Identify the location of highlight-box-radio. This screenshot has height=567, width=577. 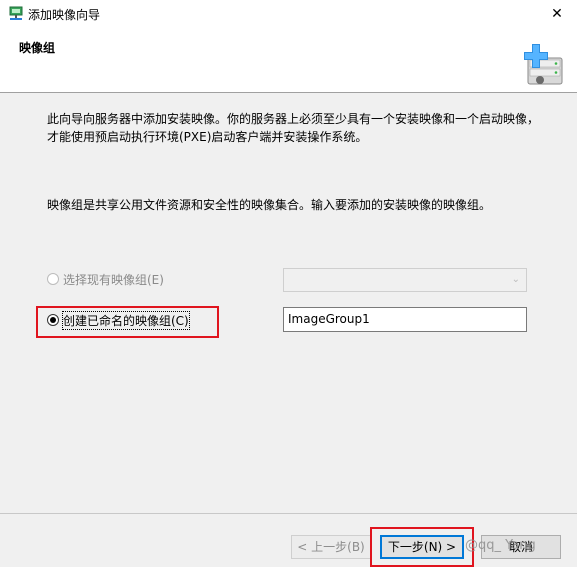
(127, 322).